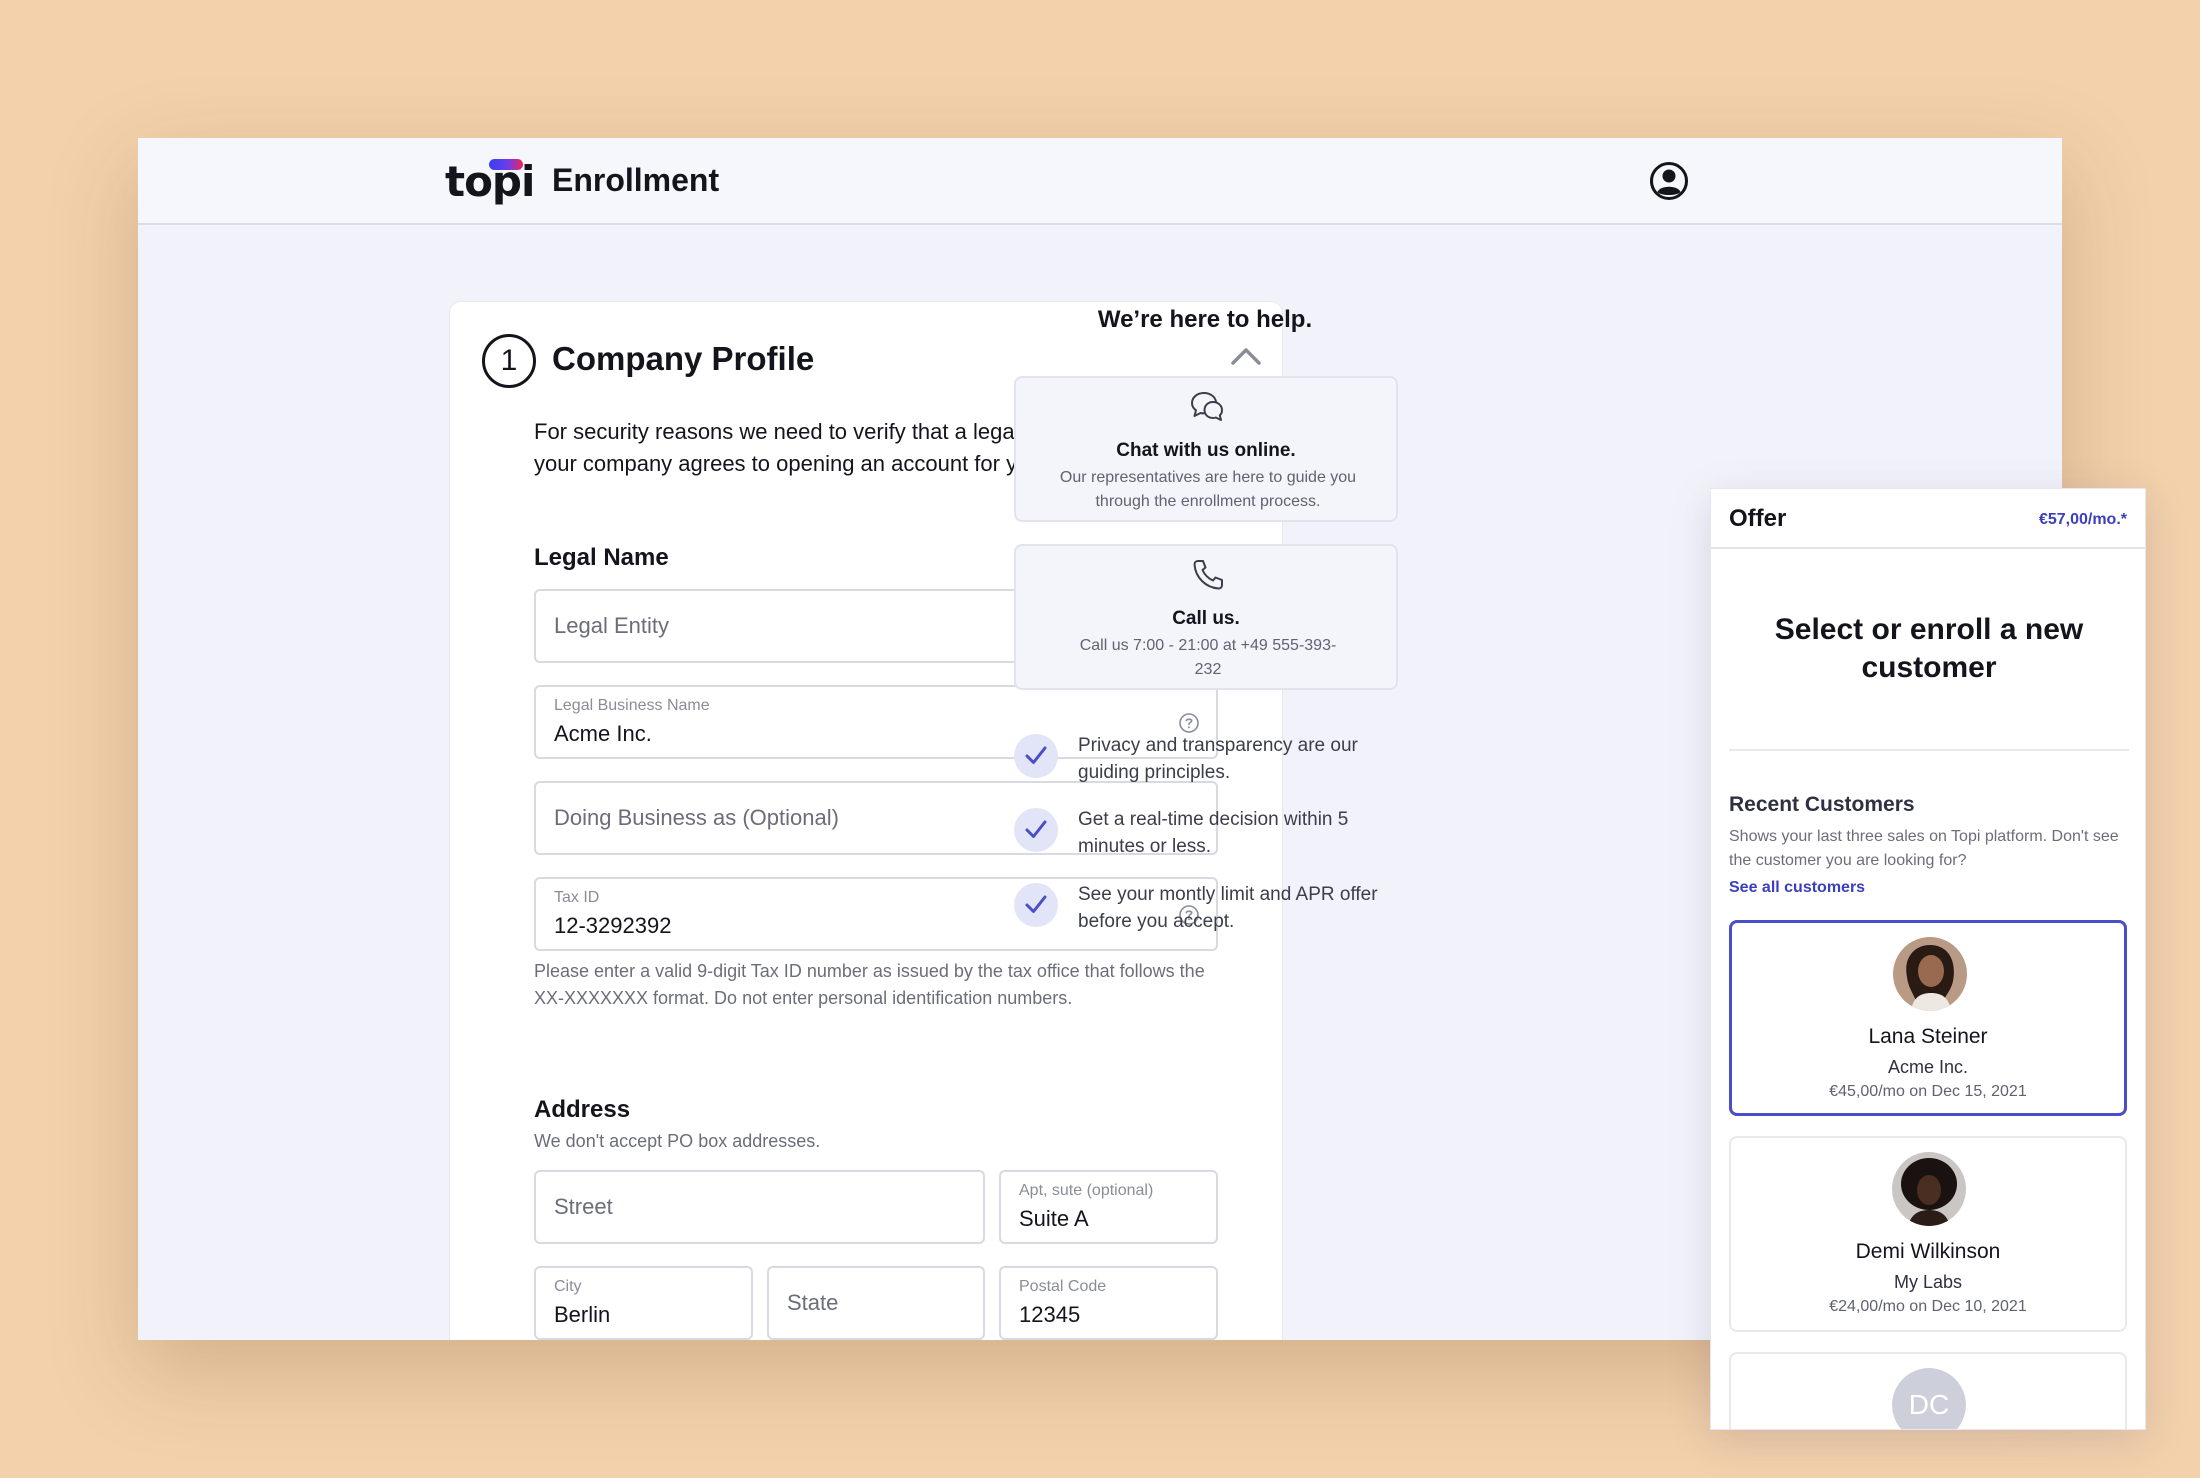 This screenshot has height=1478, width=2200. Describe the element at coordinates (1100, 181) in the screenshot. I see `app-header: topi Enrollment` at that location.